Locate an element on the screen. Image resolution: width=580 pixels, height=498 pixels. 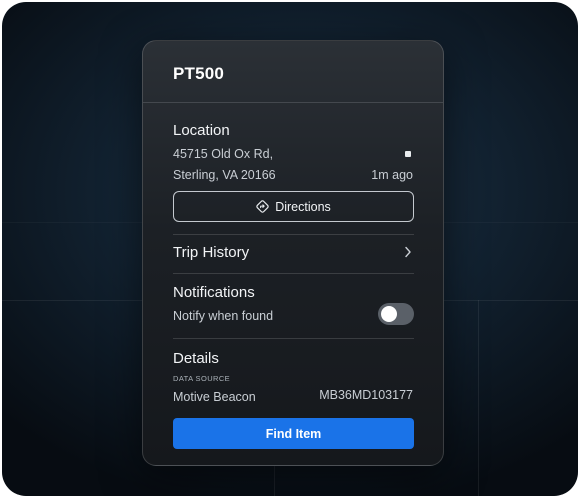
notify-toggle is located at coordinates (396, 314).